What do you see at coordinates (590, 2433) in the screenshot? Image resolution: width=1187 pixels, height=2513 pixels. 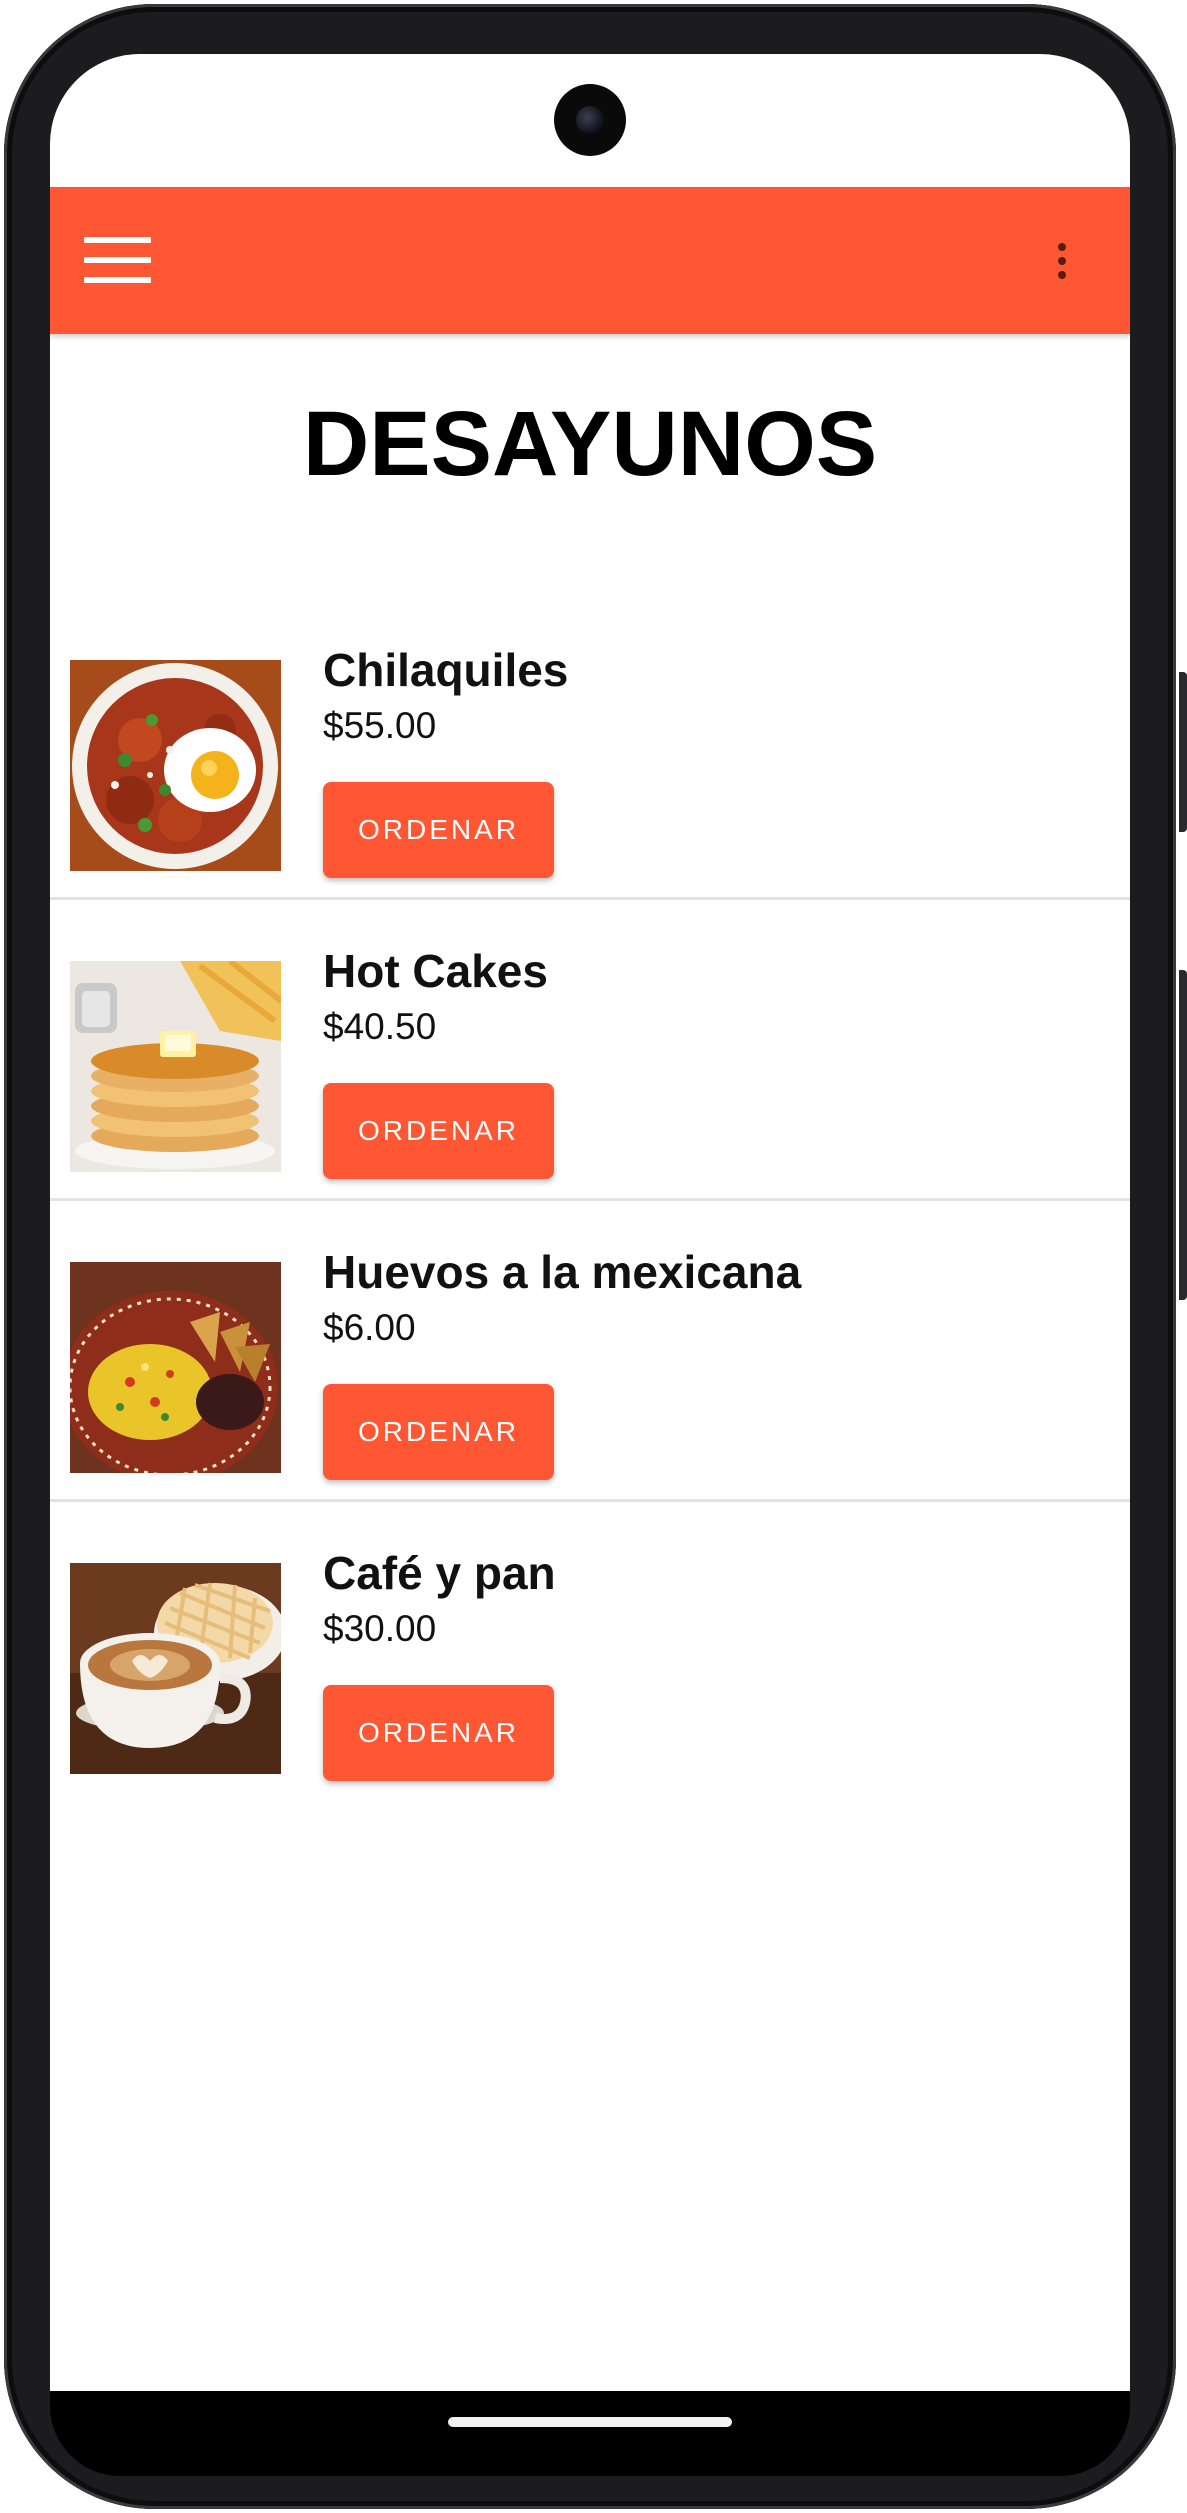 I see `navigation-bar` at bounding box center [590, 2433].